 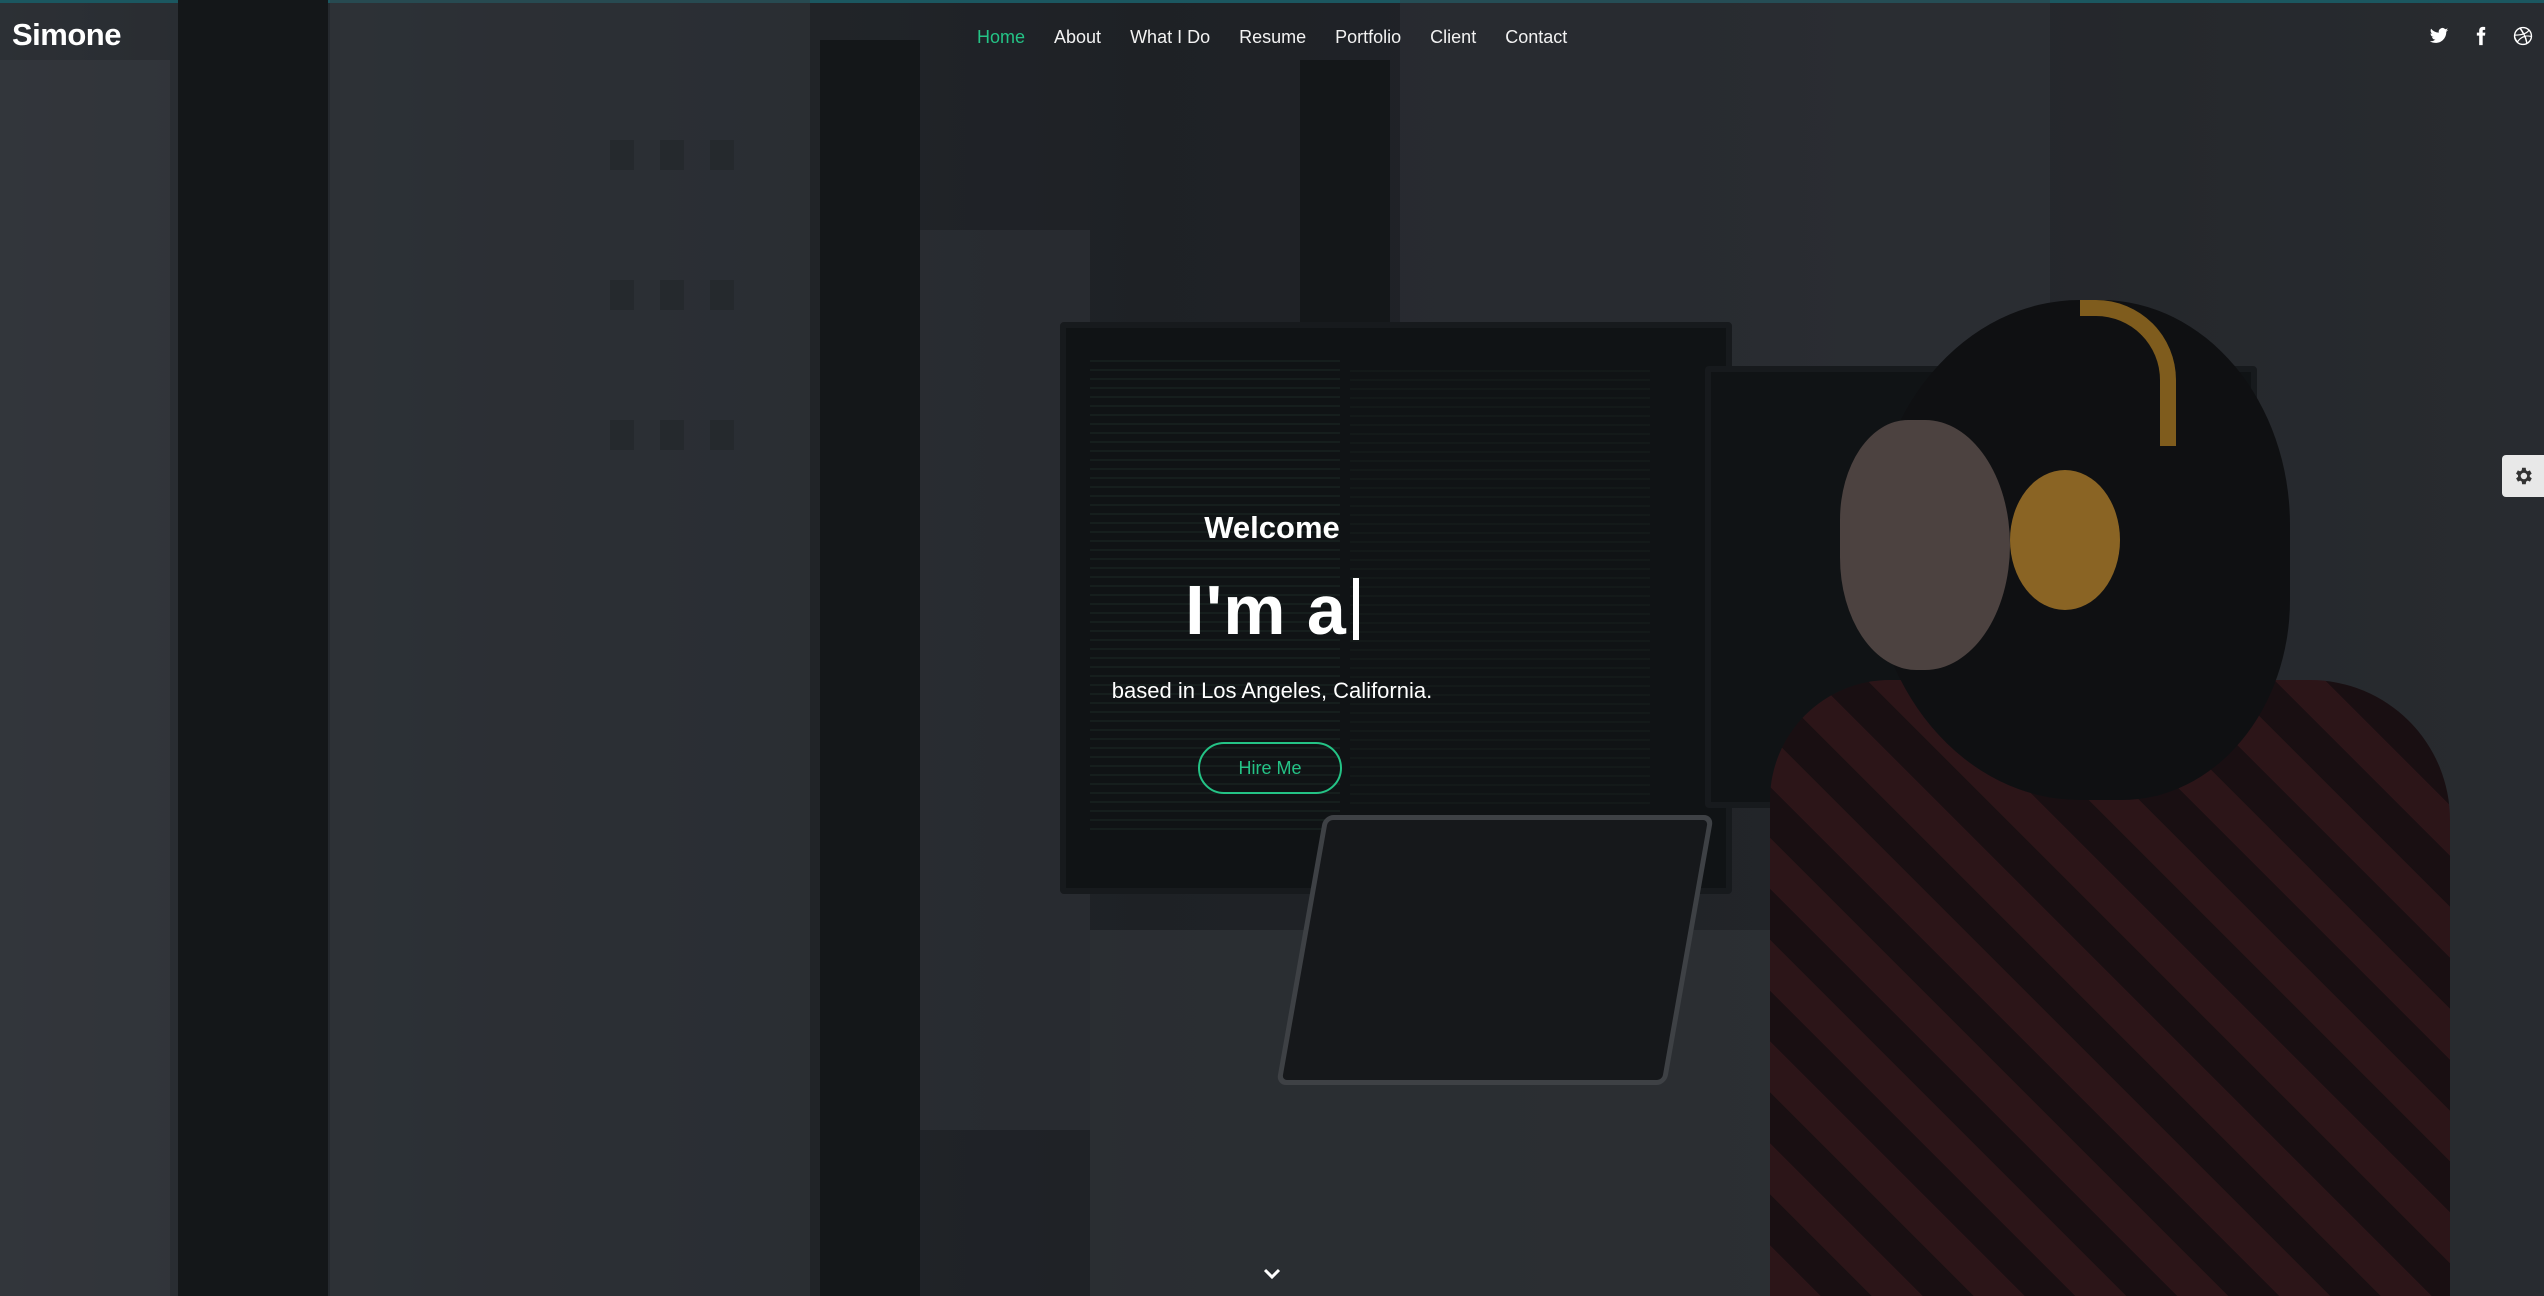 I want to click on hero-welcome: Welcome, so click(x=1272, y=527).